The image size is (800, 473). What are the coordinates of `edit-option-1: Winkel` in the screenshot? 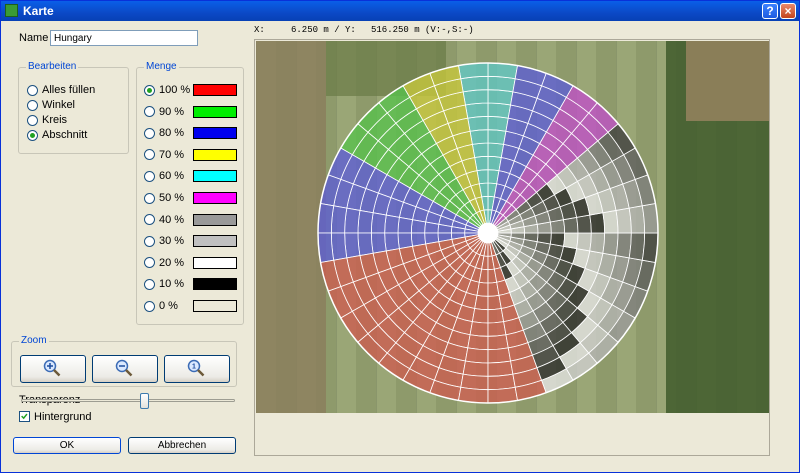 It's located at (51, 105).